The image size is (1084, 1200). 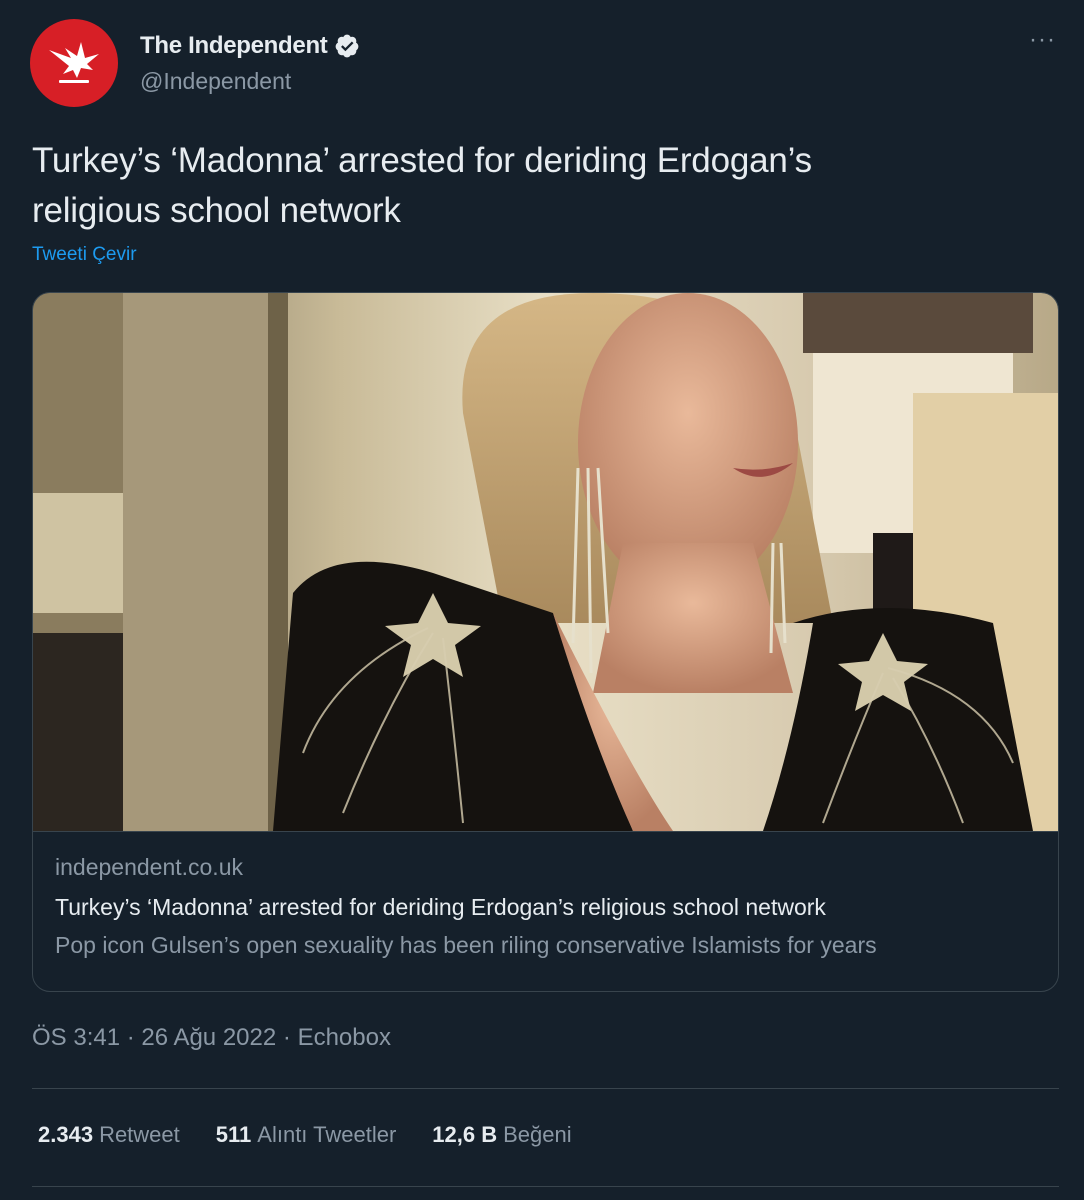 I want to click on stat-number: 12,6 B, so click(x=465, y=1134).